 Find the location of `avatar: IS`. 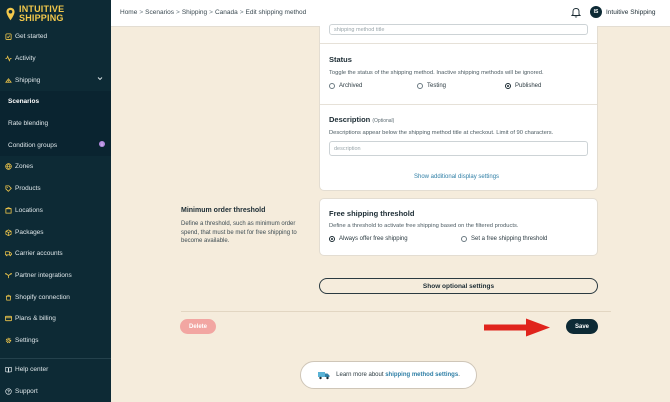

avatar: IS is located at coordinates (596, 12).